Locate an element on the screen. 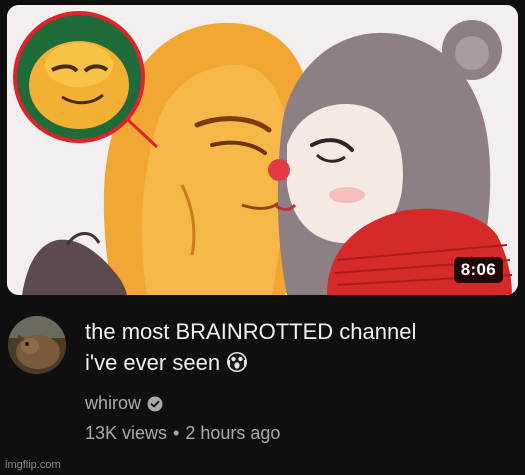 The image size is (525, 475). channel-avatar is located at coordinates (37, 345).